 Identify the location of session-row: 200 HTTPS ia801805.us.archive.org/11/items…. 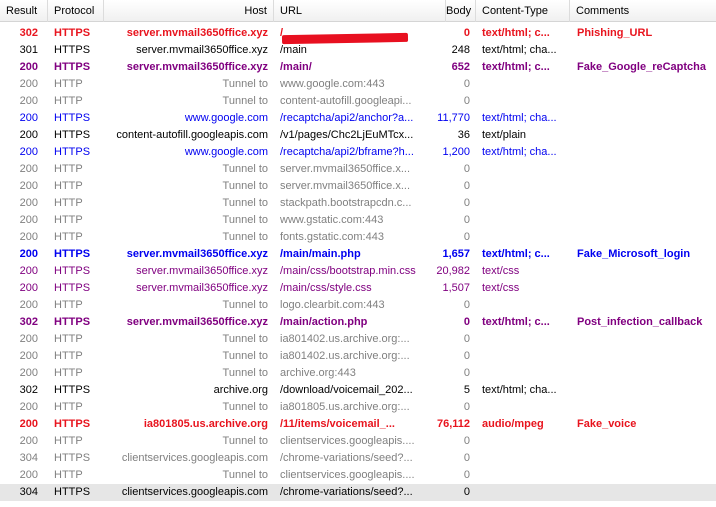
(358, 424).